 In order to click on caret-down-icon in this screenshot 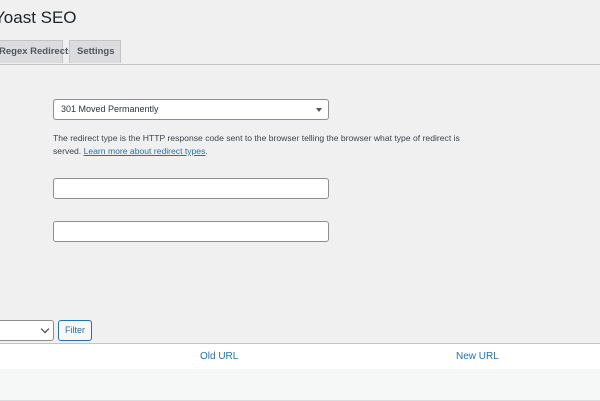, I will do `click(319, 110)`.